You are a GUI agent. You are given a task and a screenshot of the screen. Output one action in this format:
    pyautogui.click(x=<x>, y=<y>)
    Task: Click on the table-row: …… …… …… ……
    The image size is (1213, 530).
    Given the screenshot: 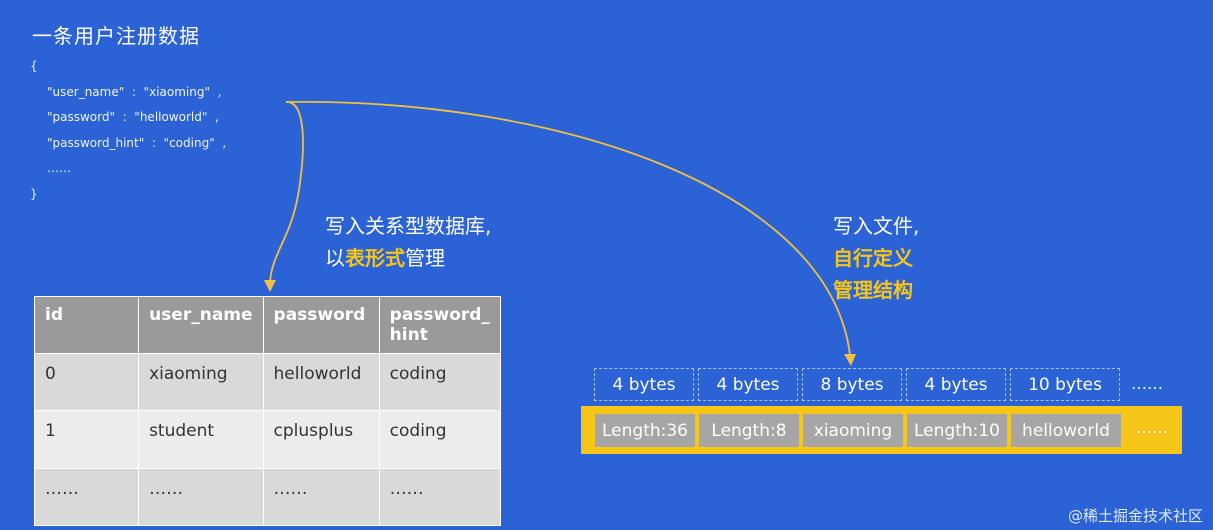 What is the action you would take?
    pyautogui.click(x=267, y=497)
    